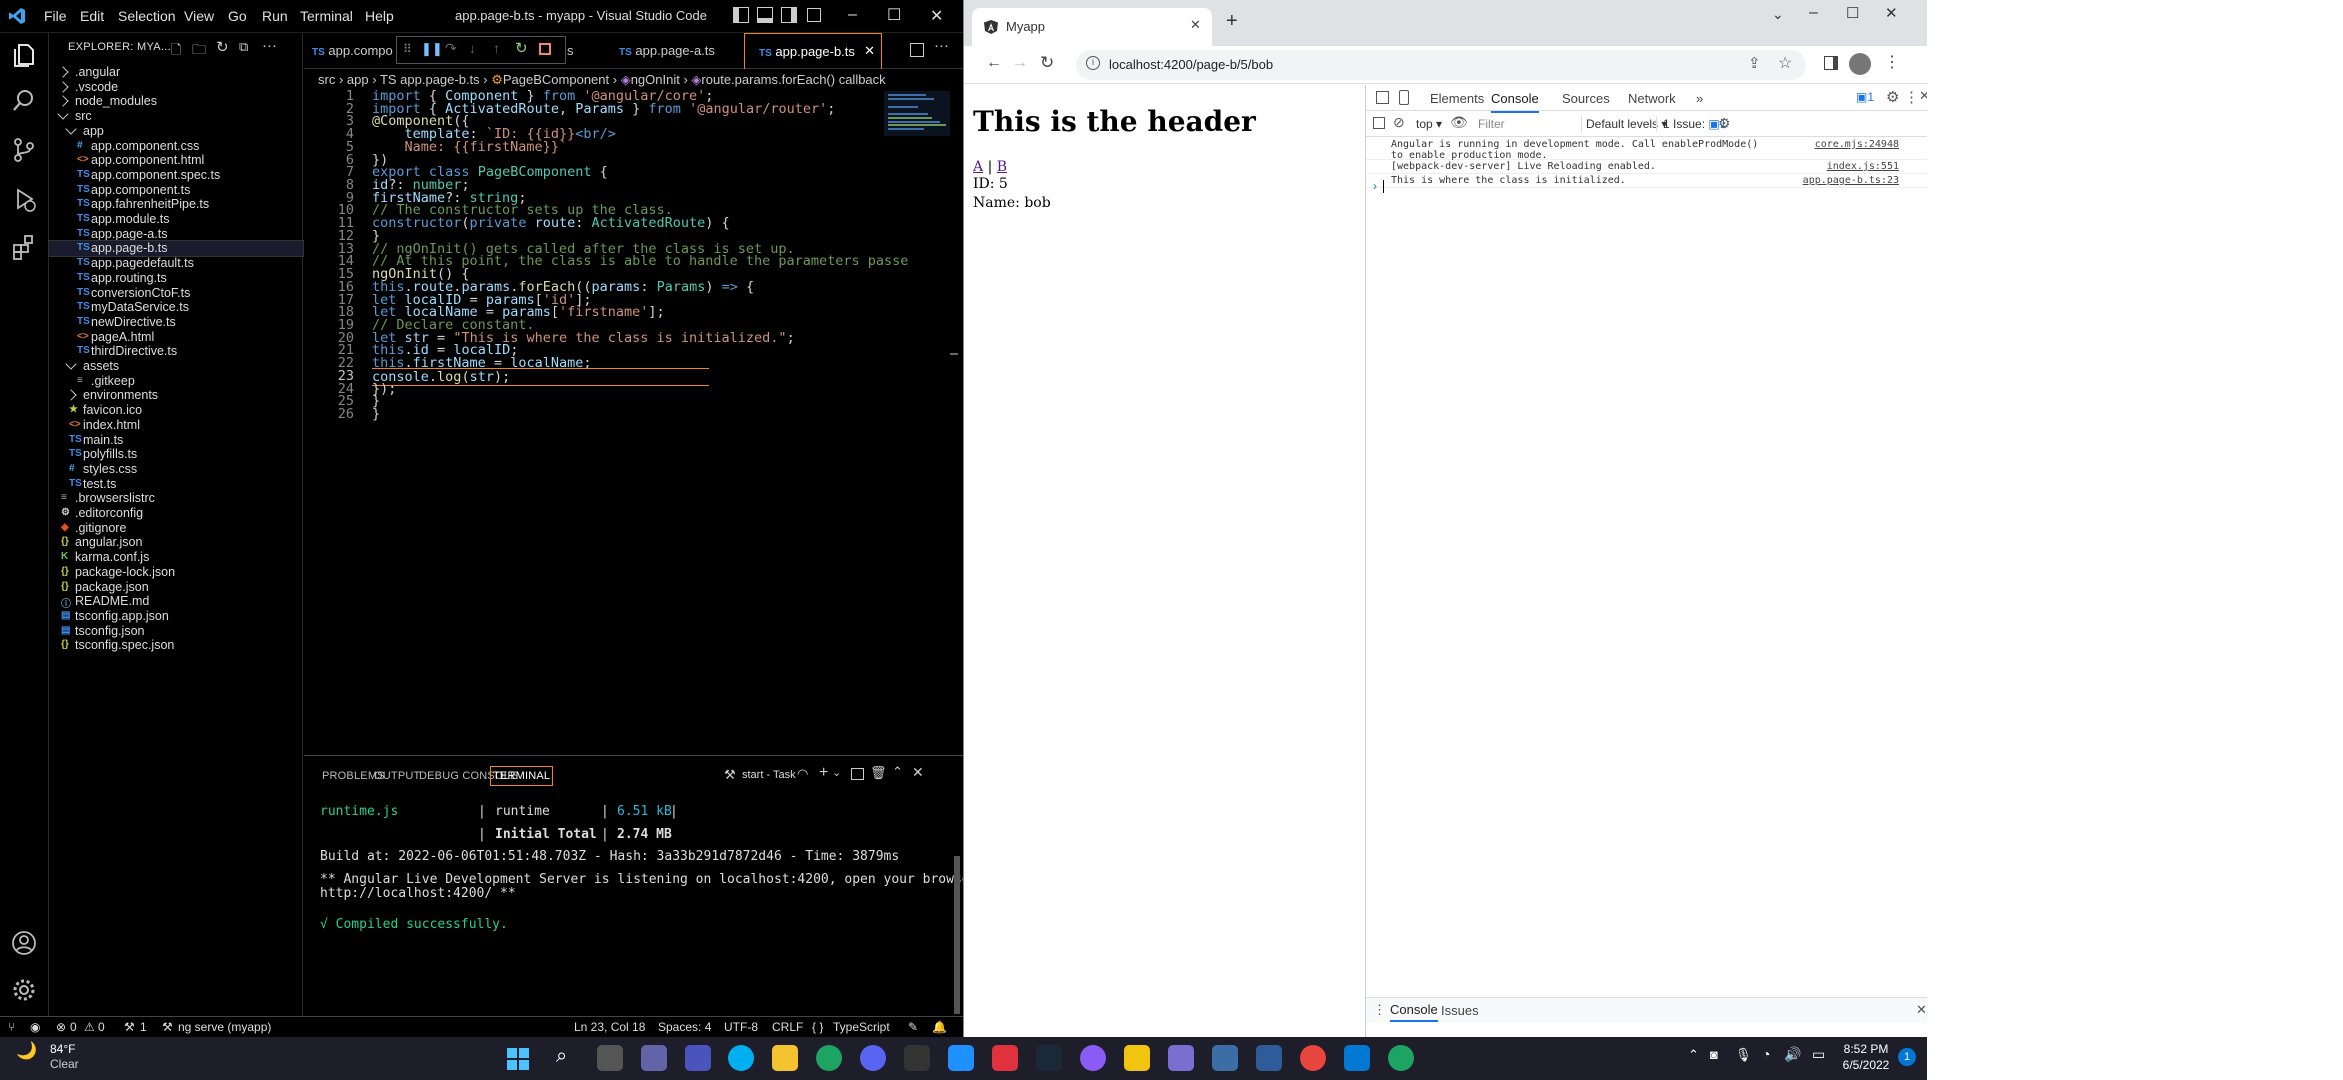  What do you see at coordinates (741, 1027) in the screenshot?
I see `encoding: UTF-8` at bounding box center [741, 1027].